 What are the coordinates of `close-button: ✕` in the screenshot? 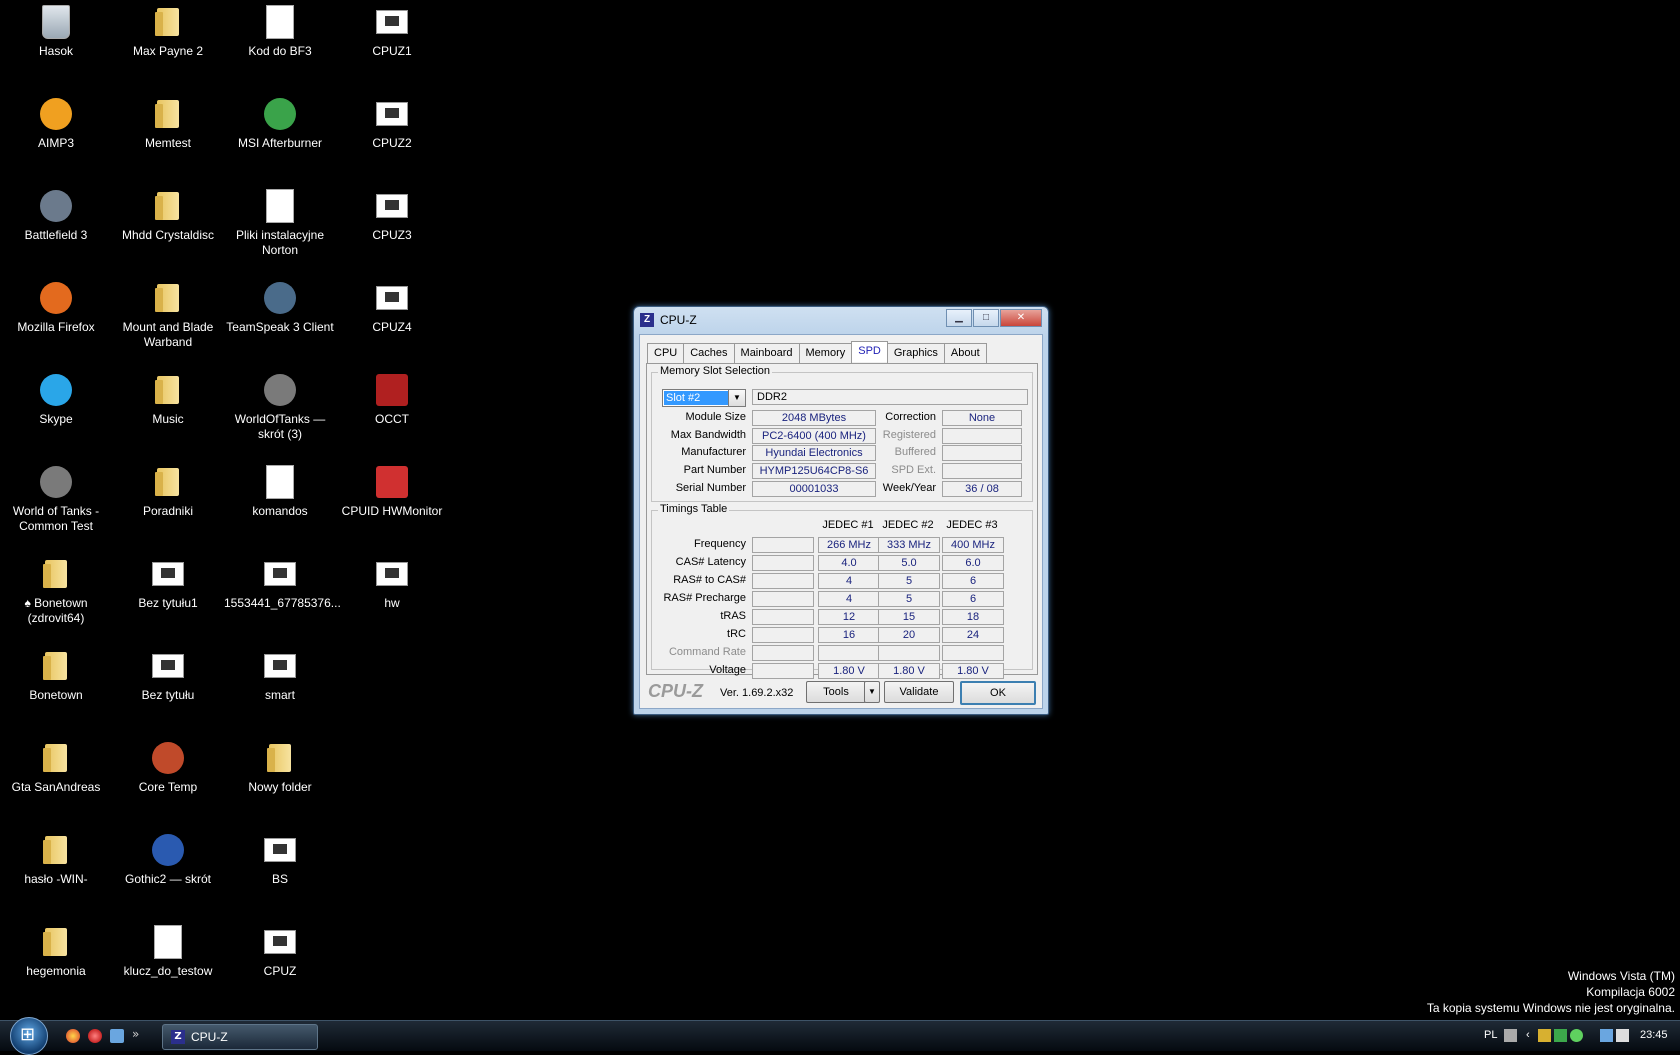 It's located at (1021, 318).